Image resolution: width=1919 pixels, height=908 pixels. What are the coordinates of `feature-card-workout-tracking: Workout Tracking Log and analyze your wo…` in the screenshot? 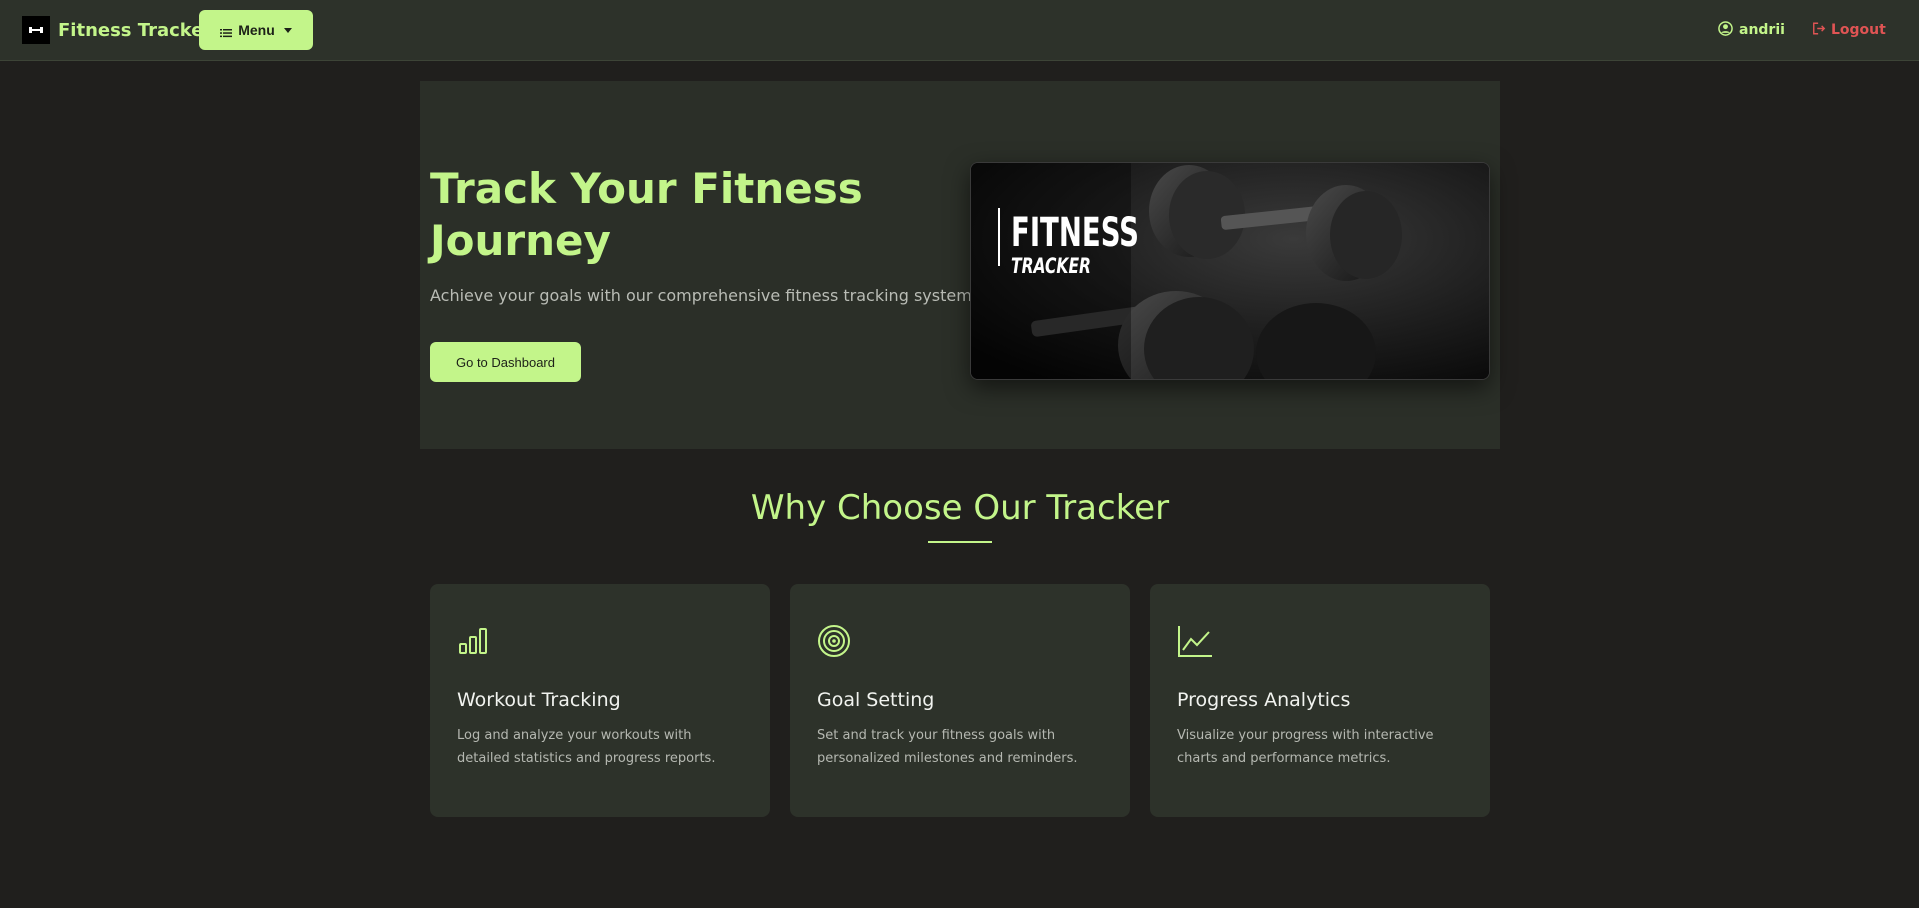 It's located at (600, 700).